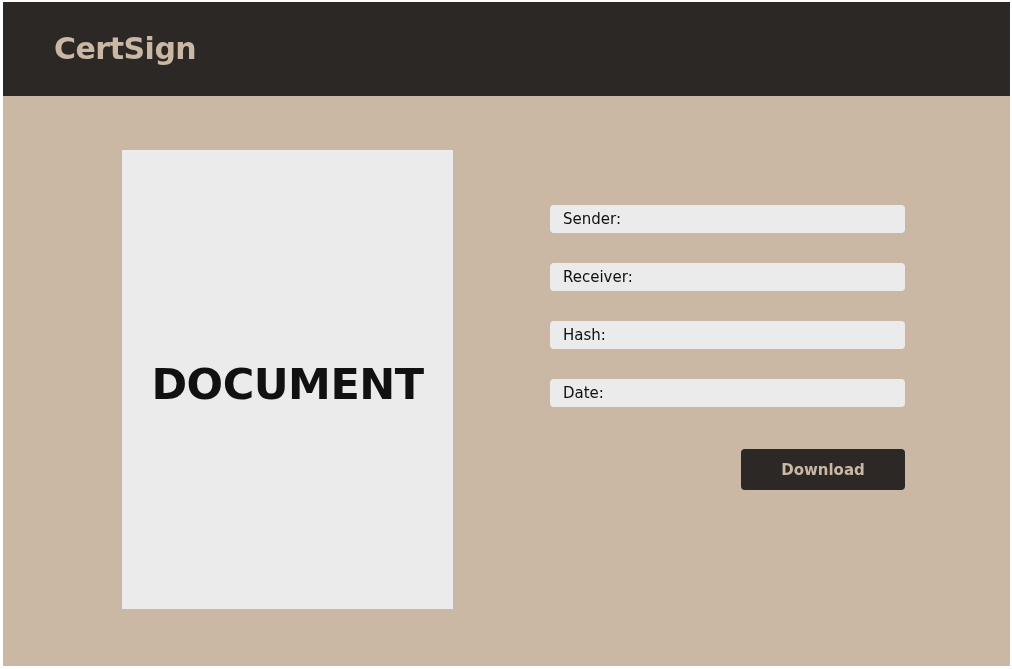 This screenshot has height=669, width=1012. Describe the element at coordinates (727, 335) in the screenshot. I see `input-field: Hash:` at that location.